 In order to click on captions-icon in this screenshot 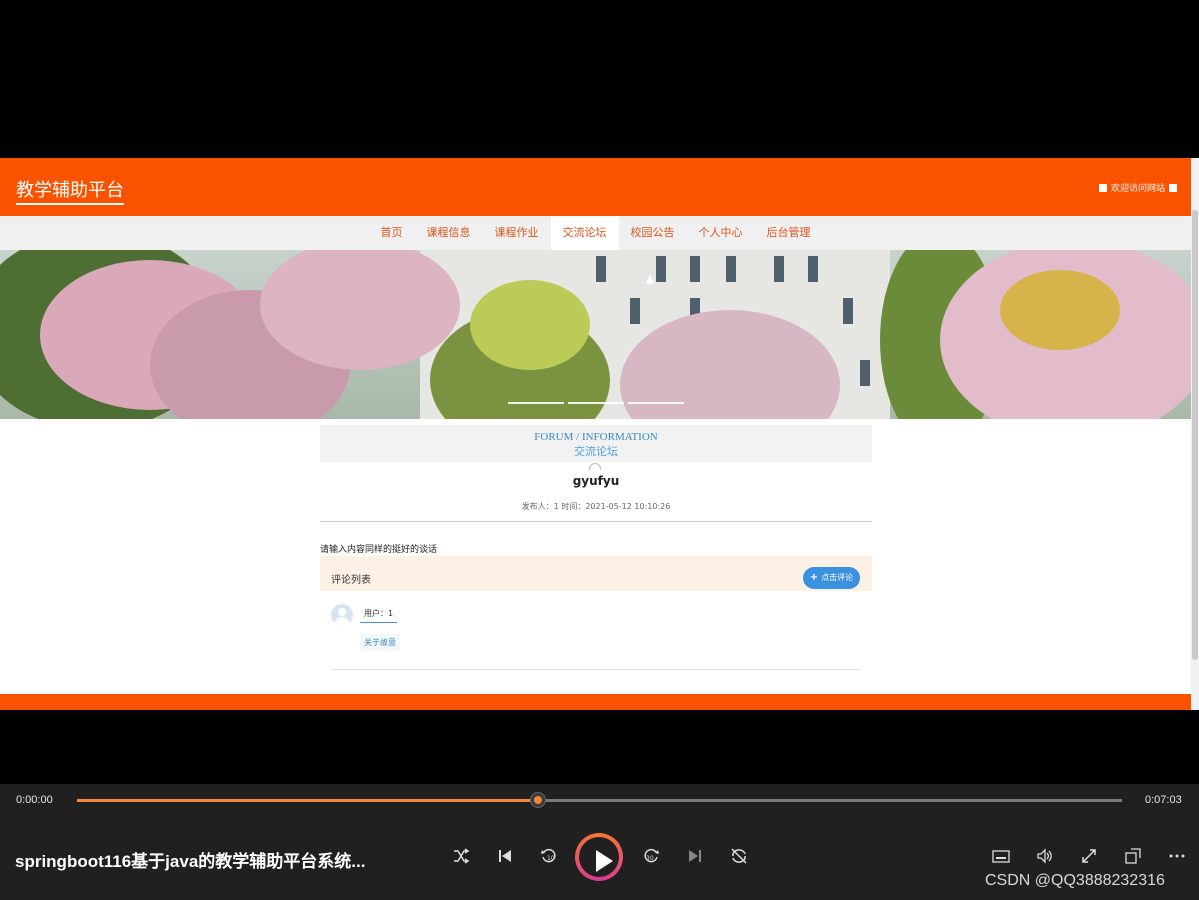, I will do `click(1001, 858)`.